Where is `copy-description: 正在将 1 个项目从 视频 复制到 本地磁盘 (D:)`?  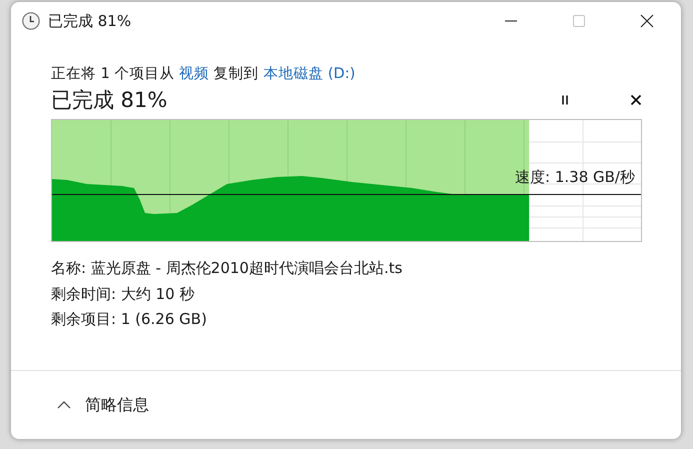 copy-description: 正在将 1 个项目从 视频 复制到 本地磁盘 (D:) is located at coordinates (203, 74).